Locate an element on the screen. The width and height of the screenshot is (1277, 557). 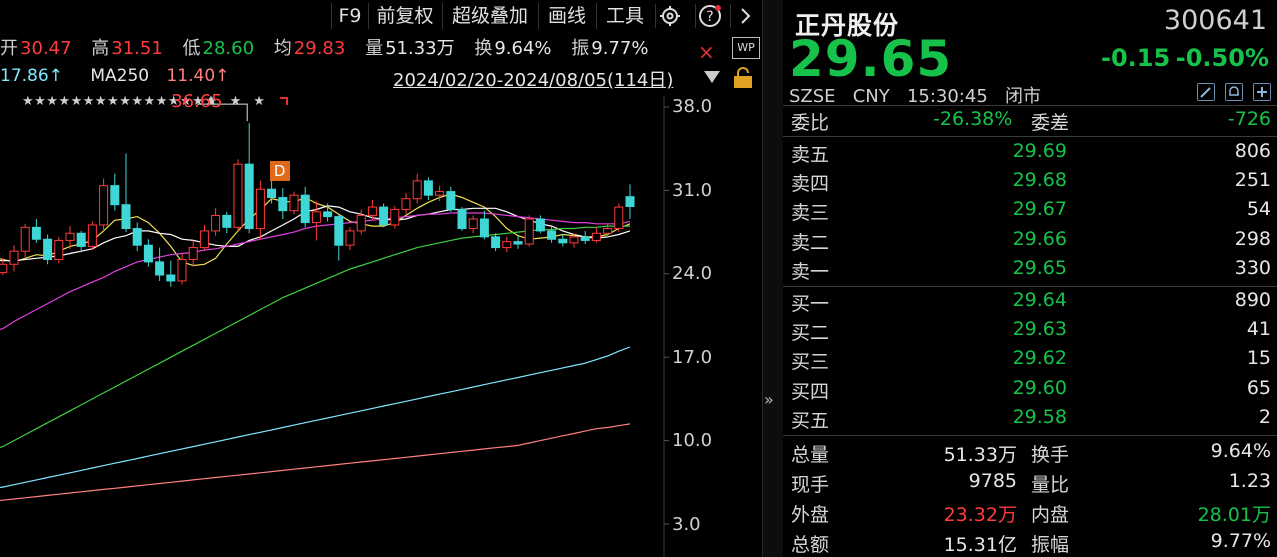
bid-level-row: 买三 29.62 15 is located at coordinates (1030, 361).